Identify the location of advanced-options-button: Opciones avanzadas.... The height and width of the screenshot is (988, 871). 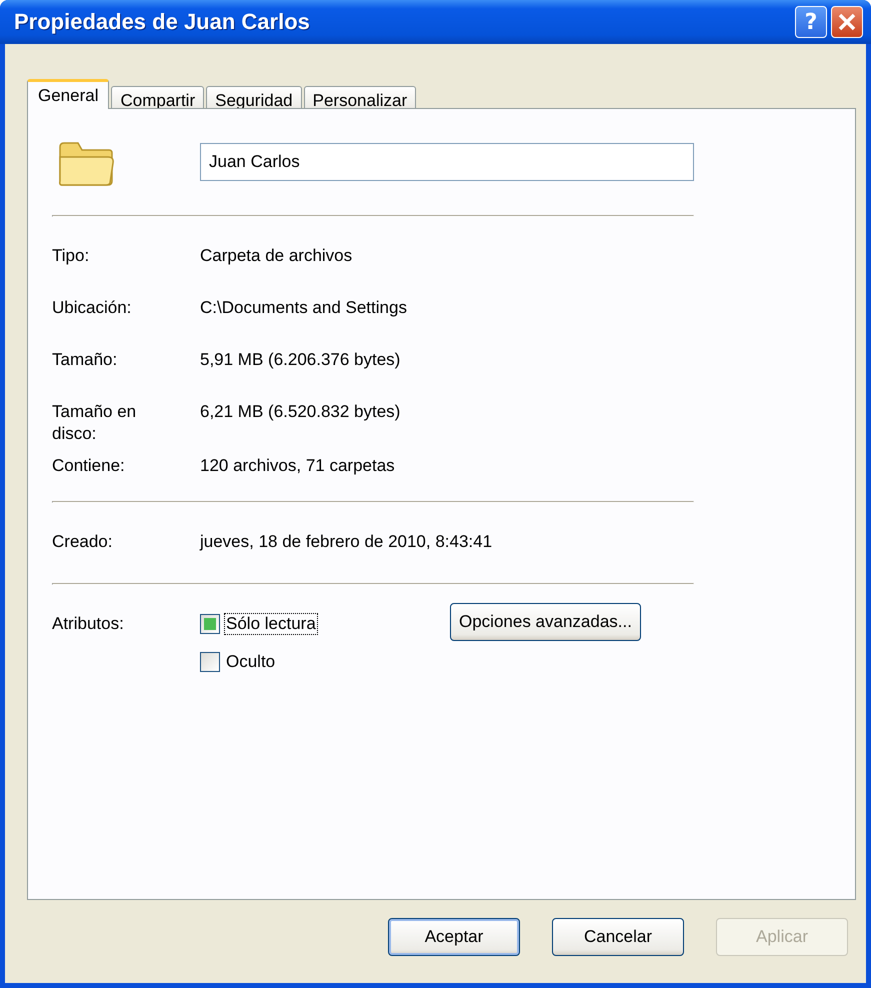
(545, 622).